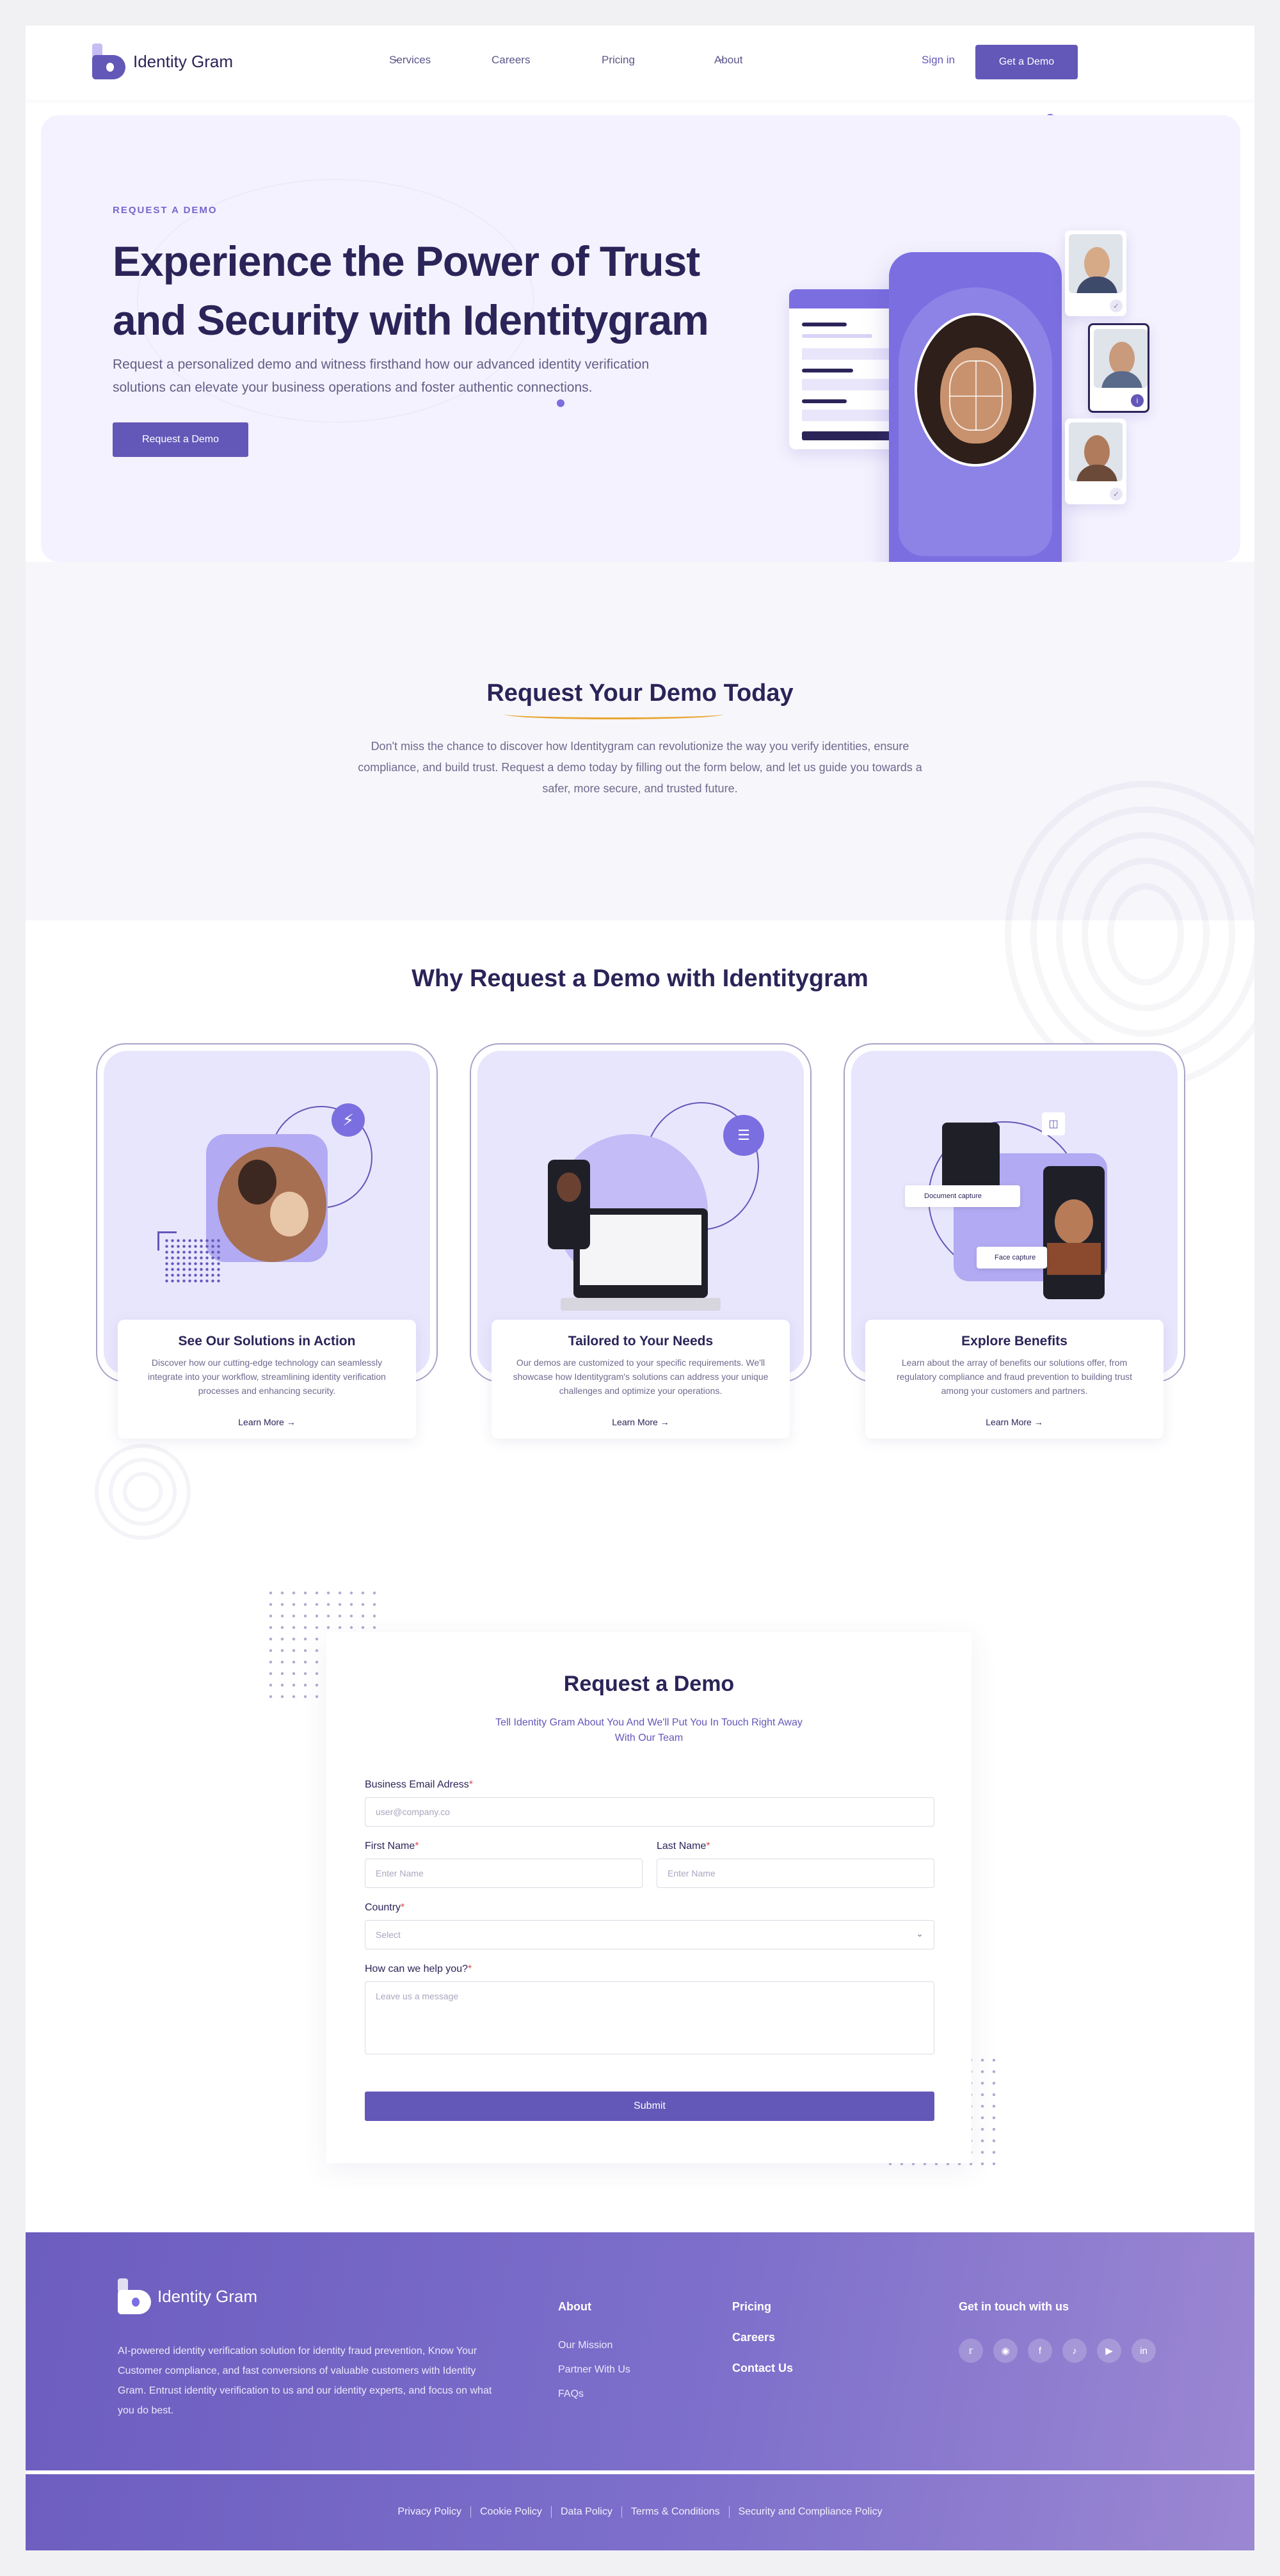  What do you see at coordinates (649, 2017) in the screenshot?
I see `message-textarea: Leave us a message` at bounding box center [649, 2017].